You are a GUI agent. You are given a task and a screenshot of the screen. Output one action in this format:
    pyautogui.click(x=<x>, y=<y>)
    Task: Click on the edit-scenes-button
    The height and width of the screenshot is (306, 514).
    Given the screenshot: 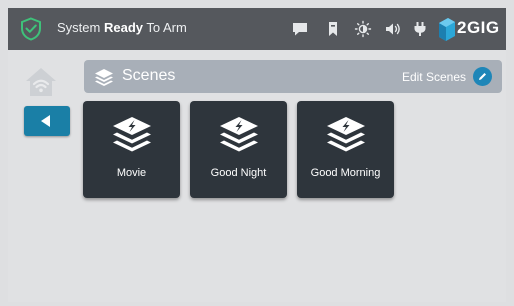 What is the action you would take?
    pyautogui.click(x=482, y=76)
    